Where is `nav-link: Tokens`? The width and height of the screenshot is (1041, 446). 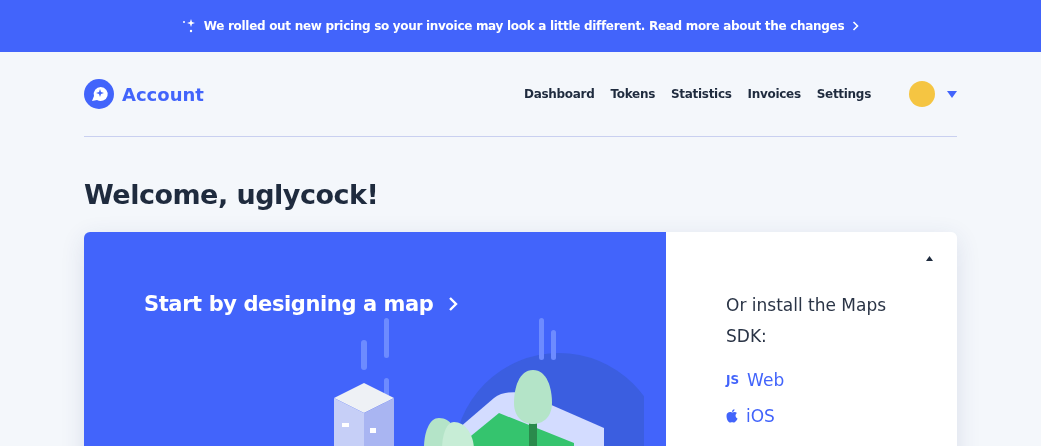 nav-link: Tokens is located at coordinates (632, 94).